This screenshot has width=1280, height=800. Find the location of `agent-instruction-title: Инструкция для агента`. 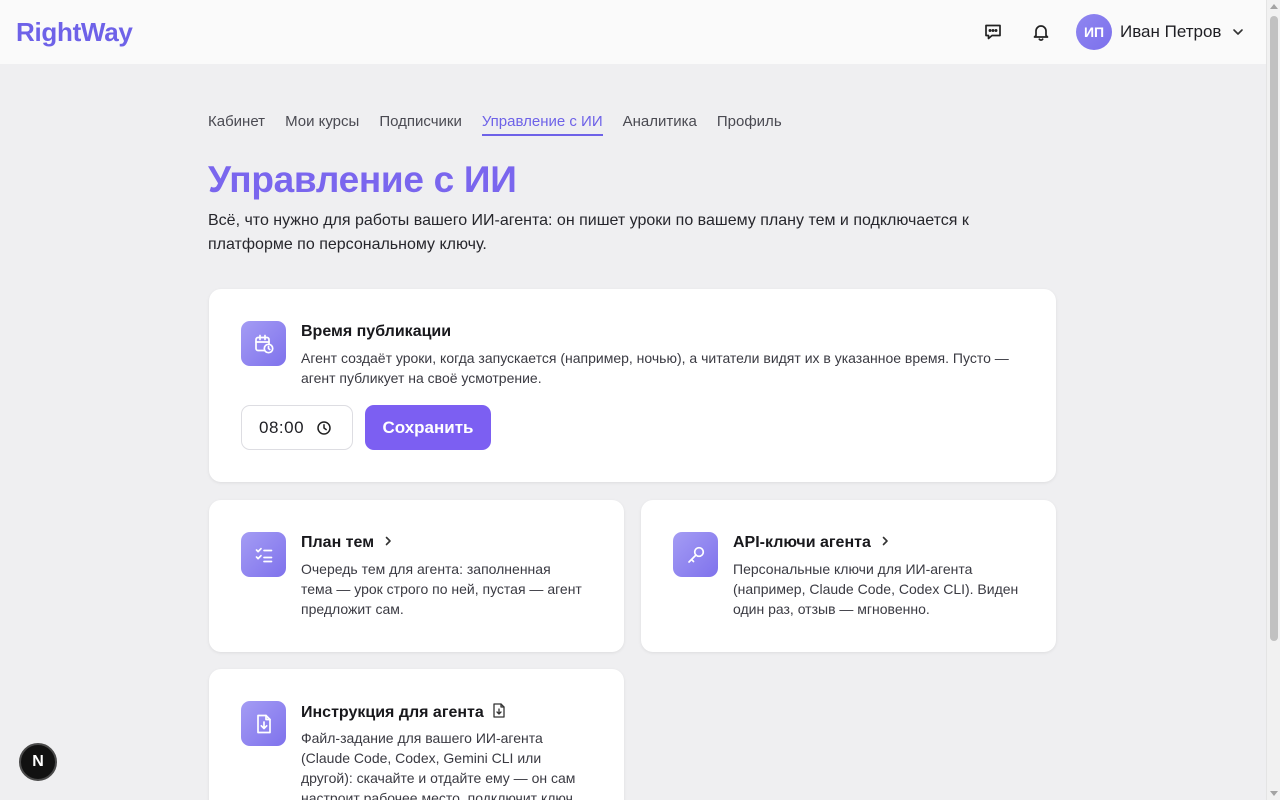

agent-instruction-title: Инструкция для агента is located at coordinates (403, 713).